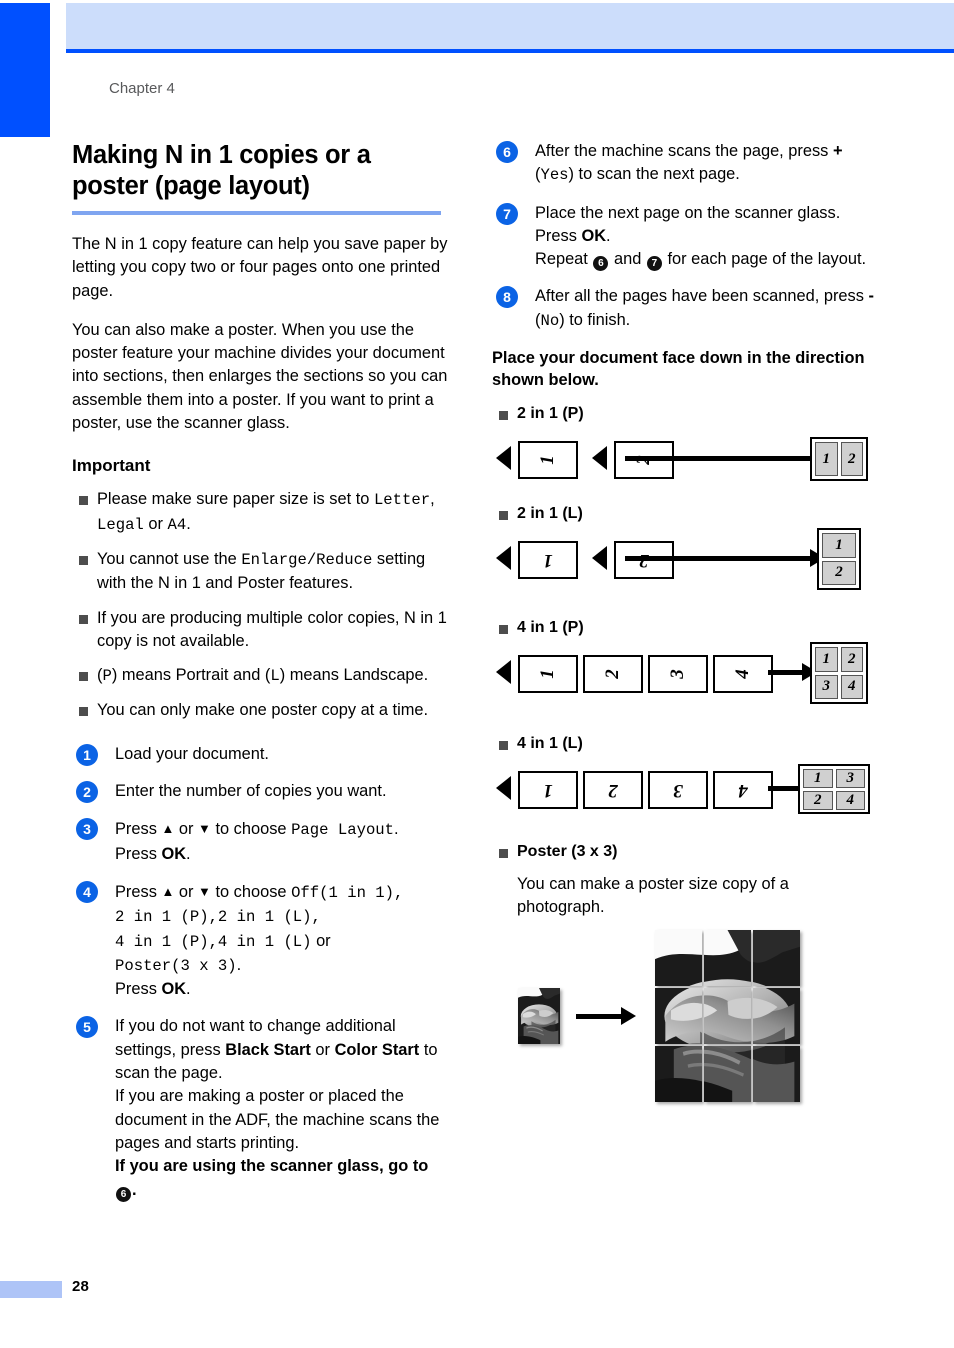  Describe the element at coordinates (256, 213) in the screenshot. I see `title-underline` at that location.